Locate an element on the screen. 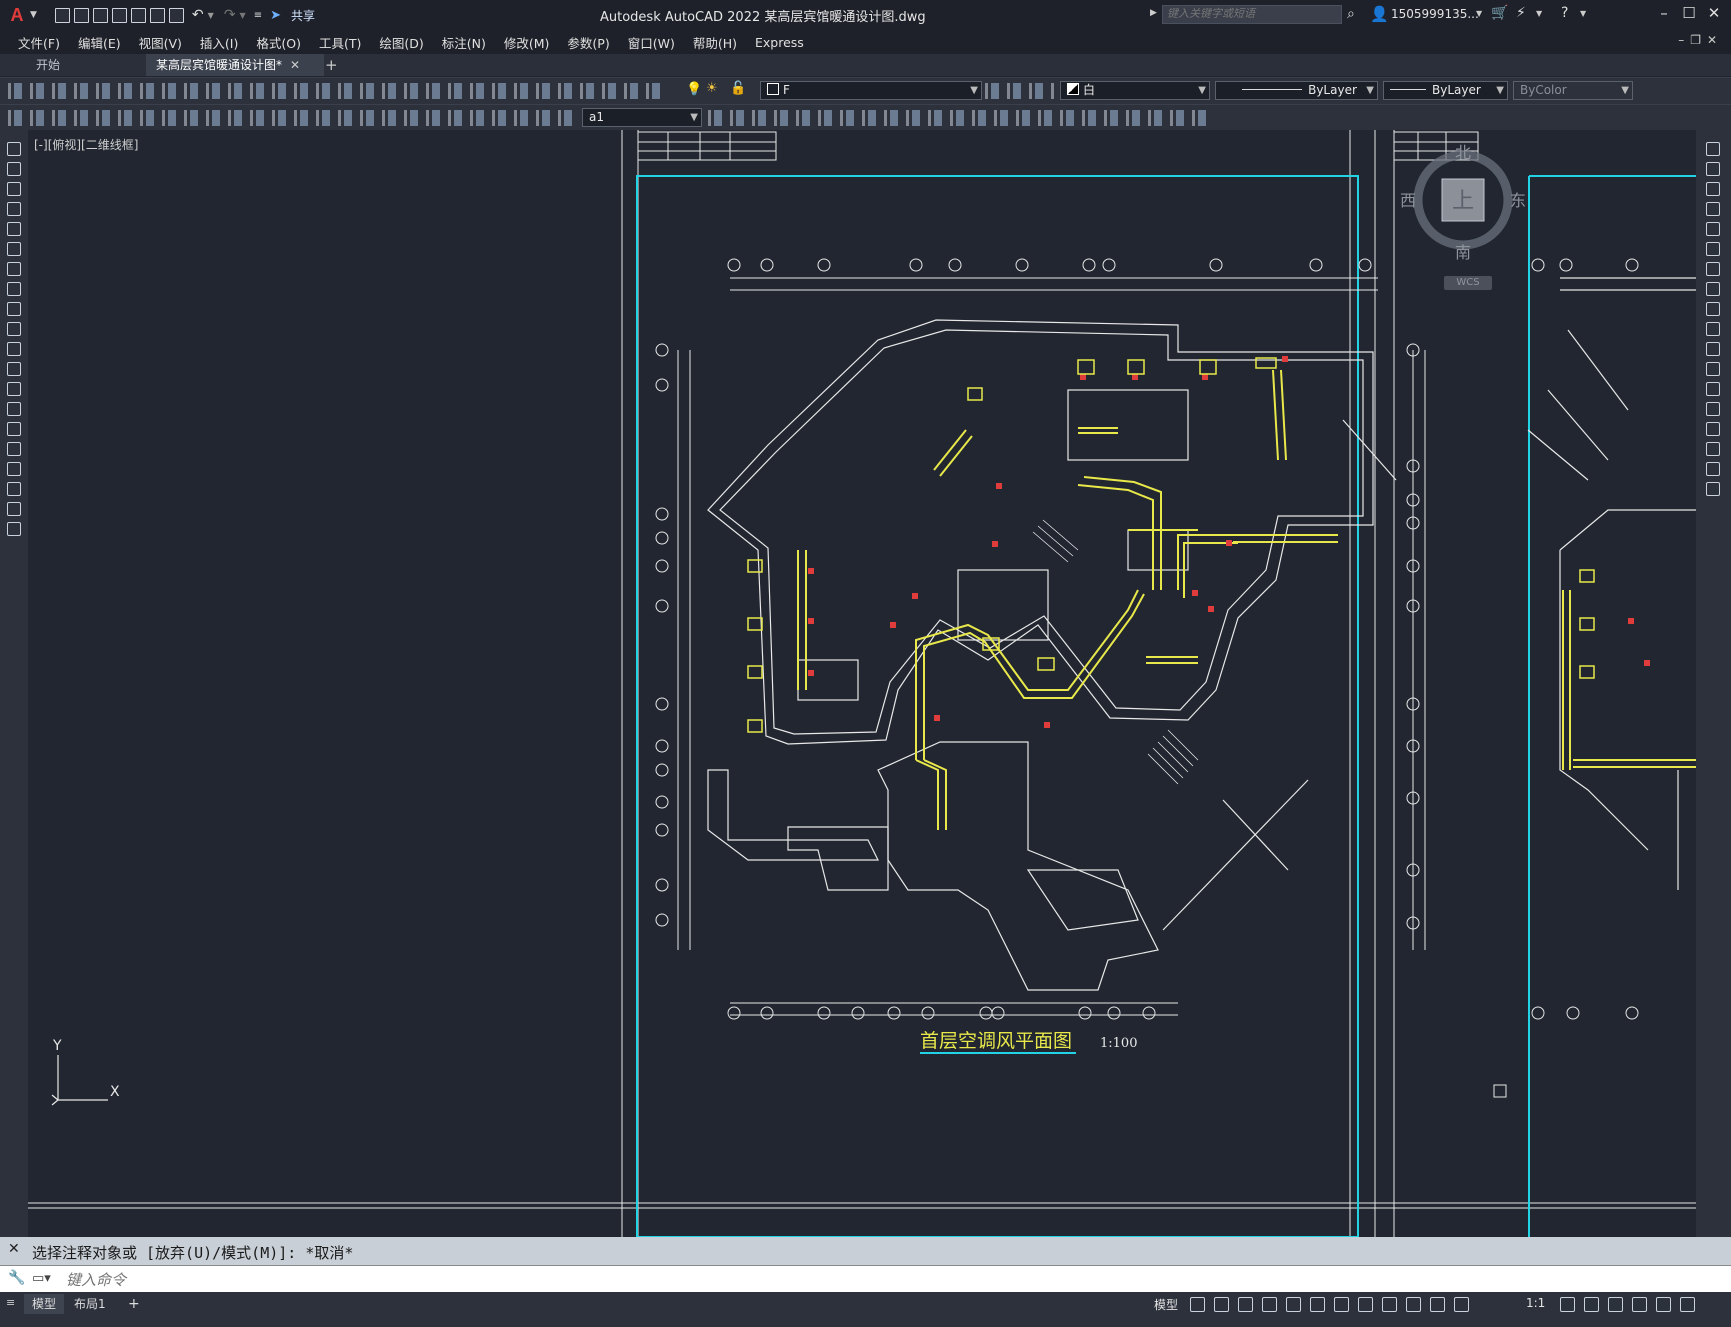 The height and width of the screenshot is (1327, 1731). plus-icon is located at coordinates (1591, 1304).